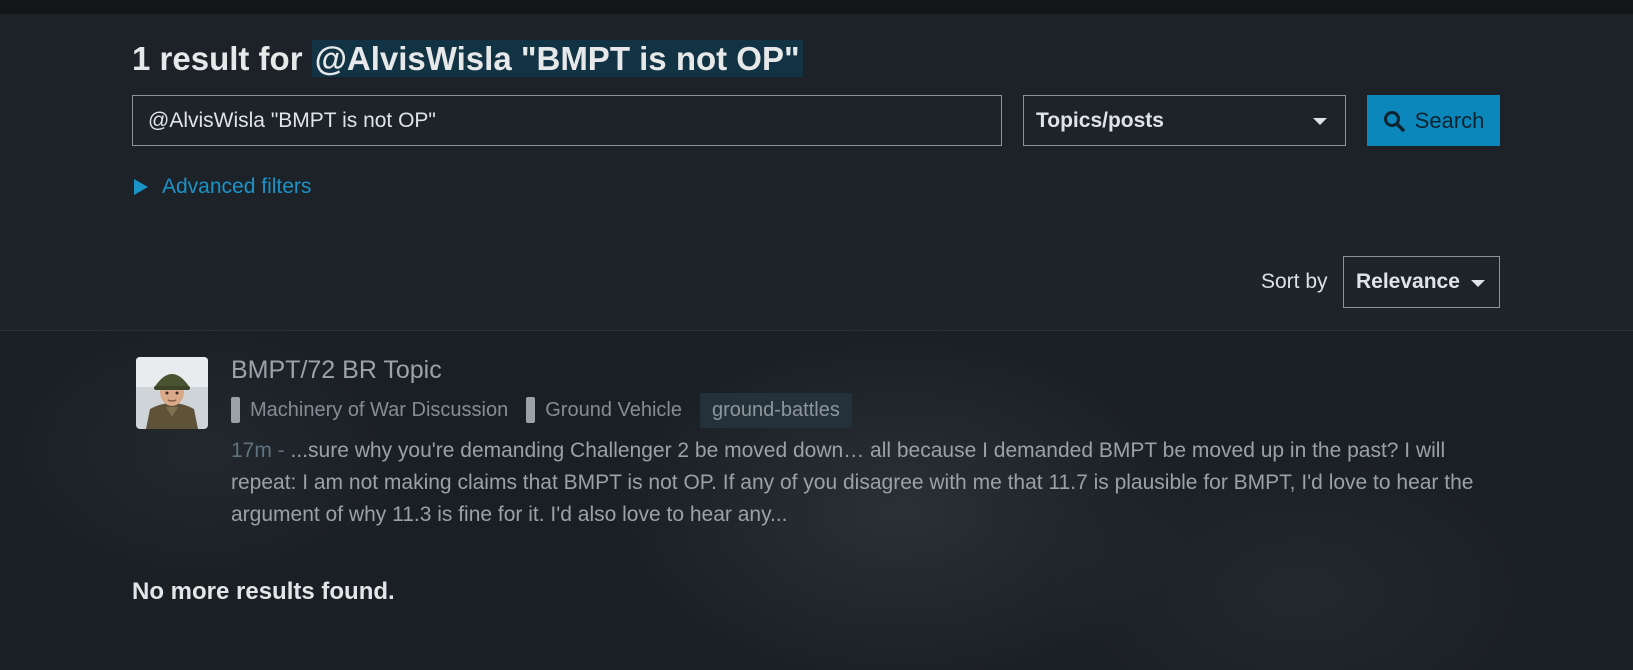 This screenshot has height=670, width=1633. What do you see at coordinates (263, 591) in the screenshot?
I see `no-more-results-text: No more results found.` at bounding box center [263, 591].